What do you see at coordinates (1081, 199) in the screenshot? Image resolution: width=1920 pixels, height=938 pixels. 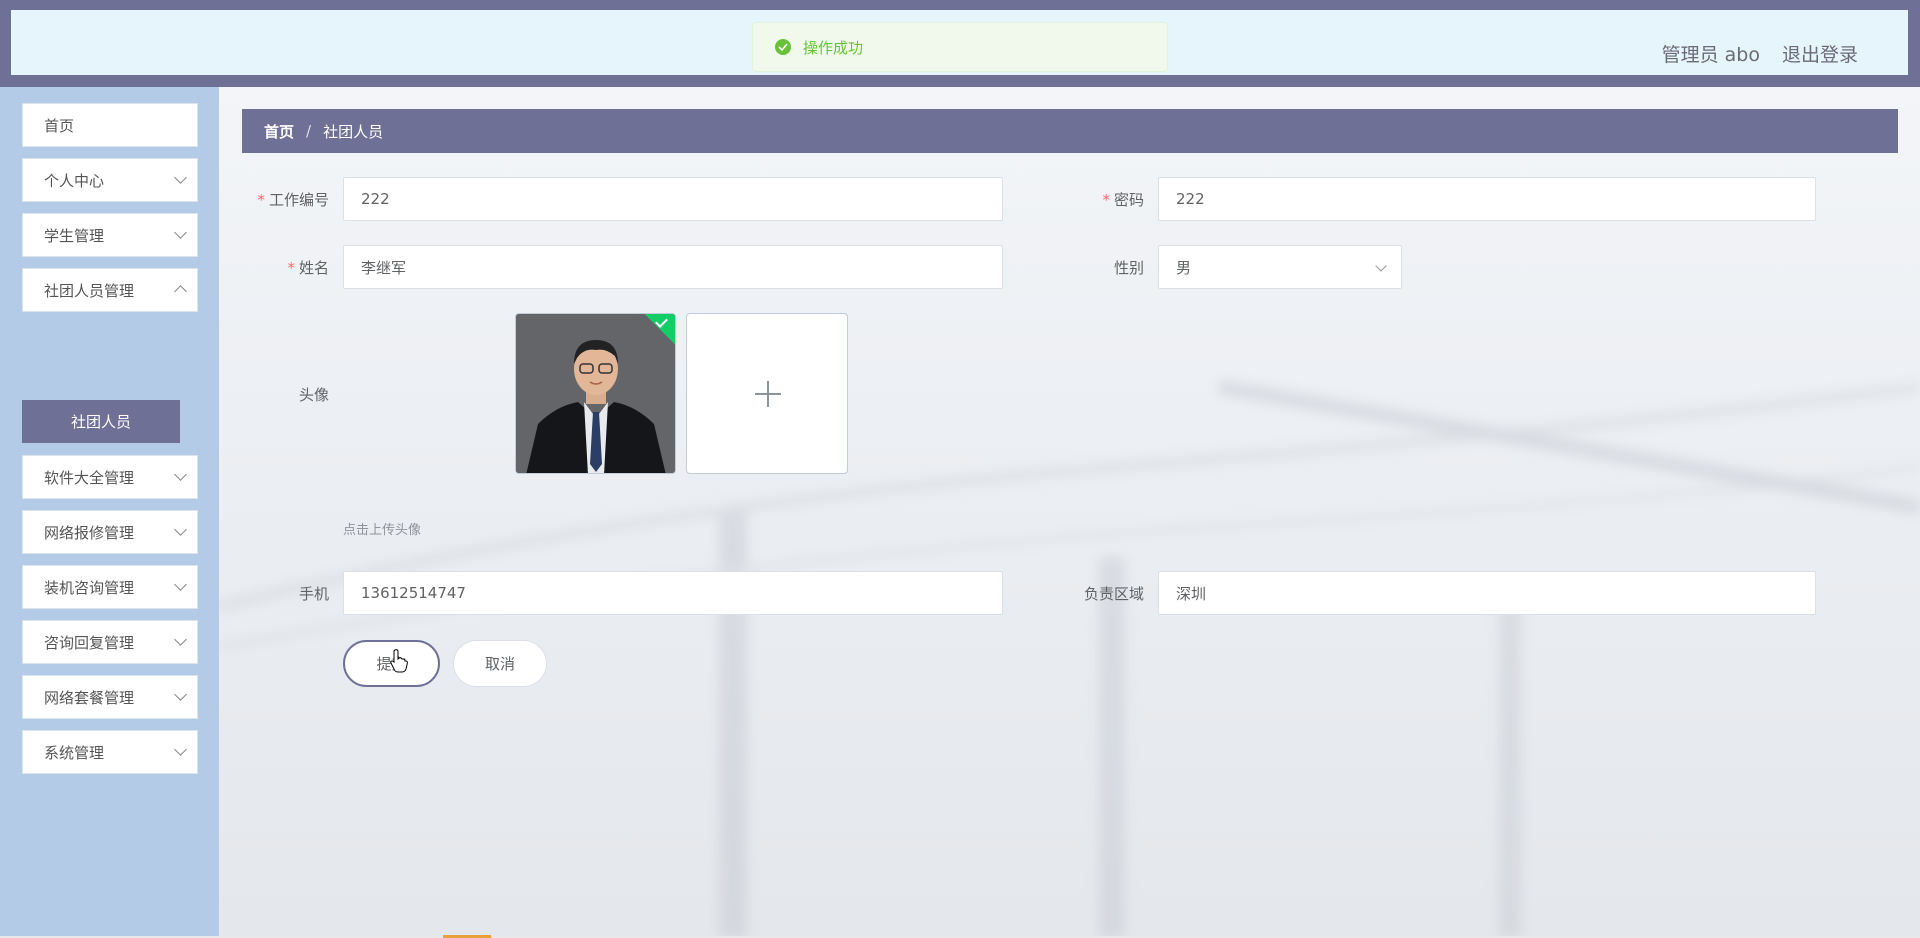 I see `password-label: * 密码` at bounding box center [1081, 199].